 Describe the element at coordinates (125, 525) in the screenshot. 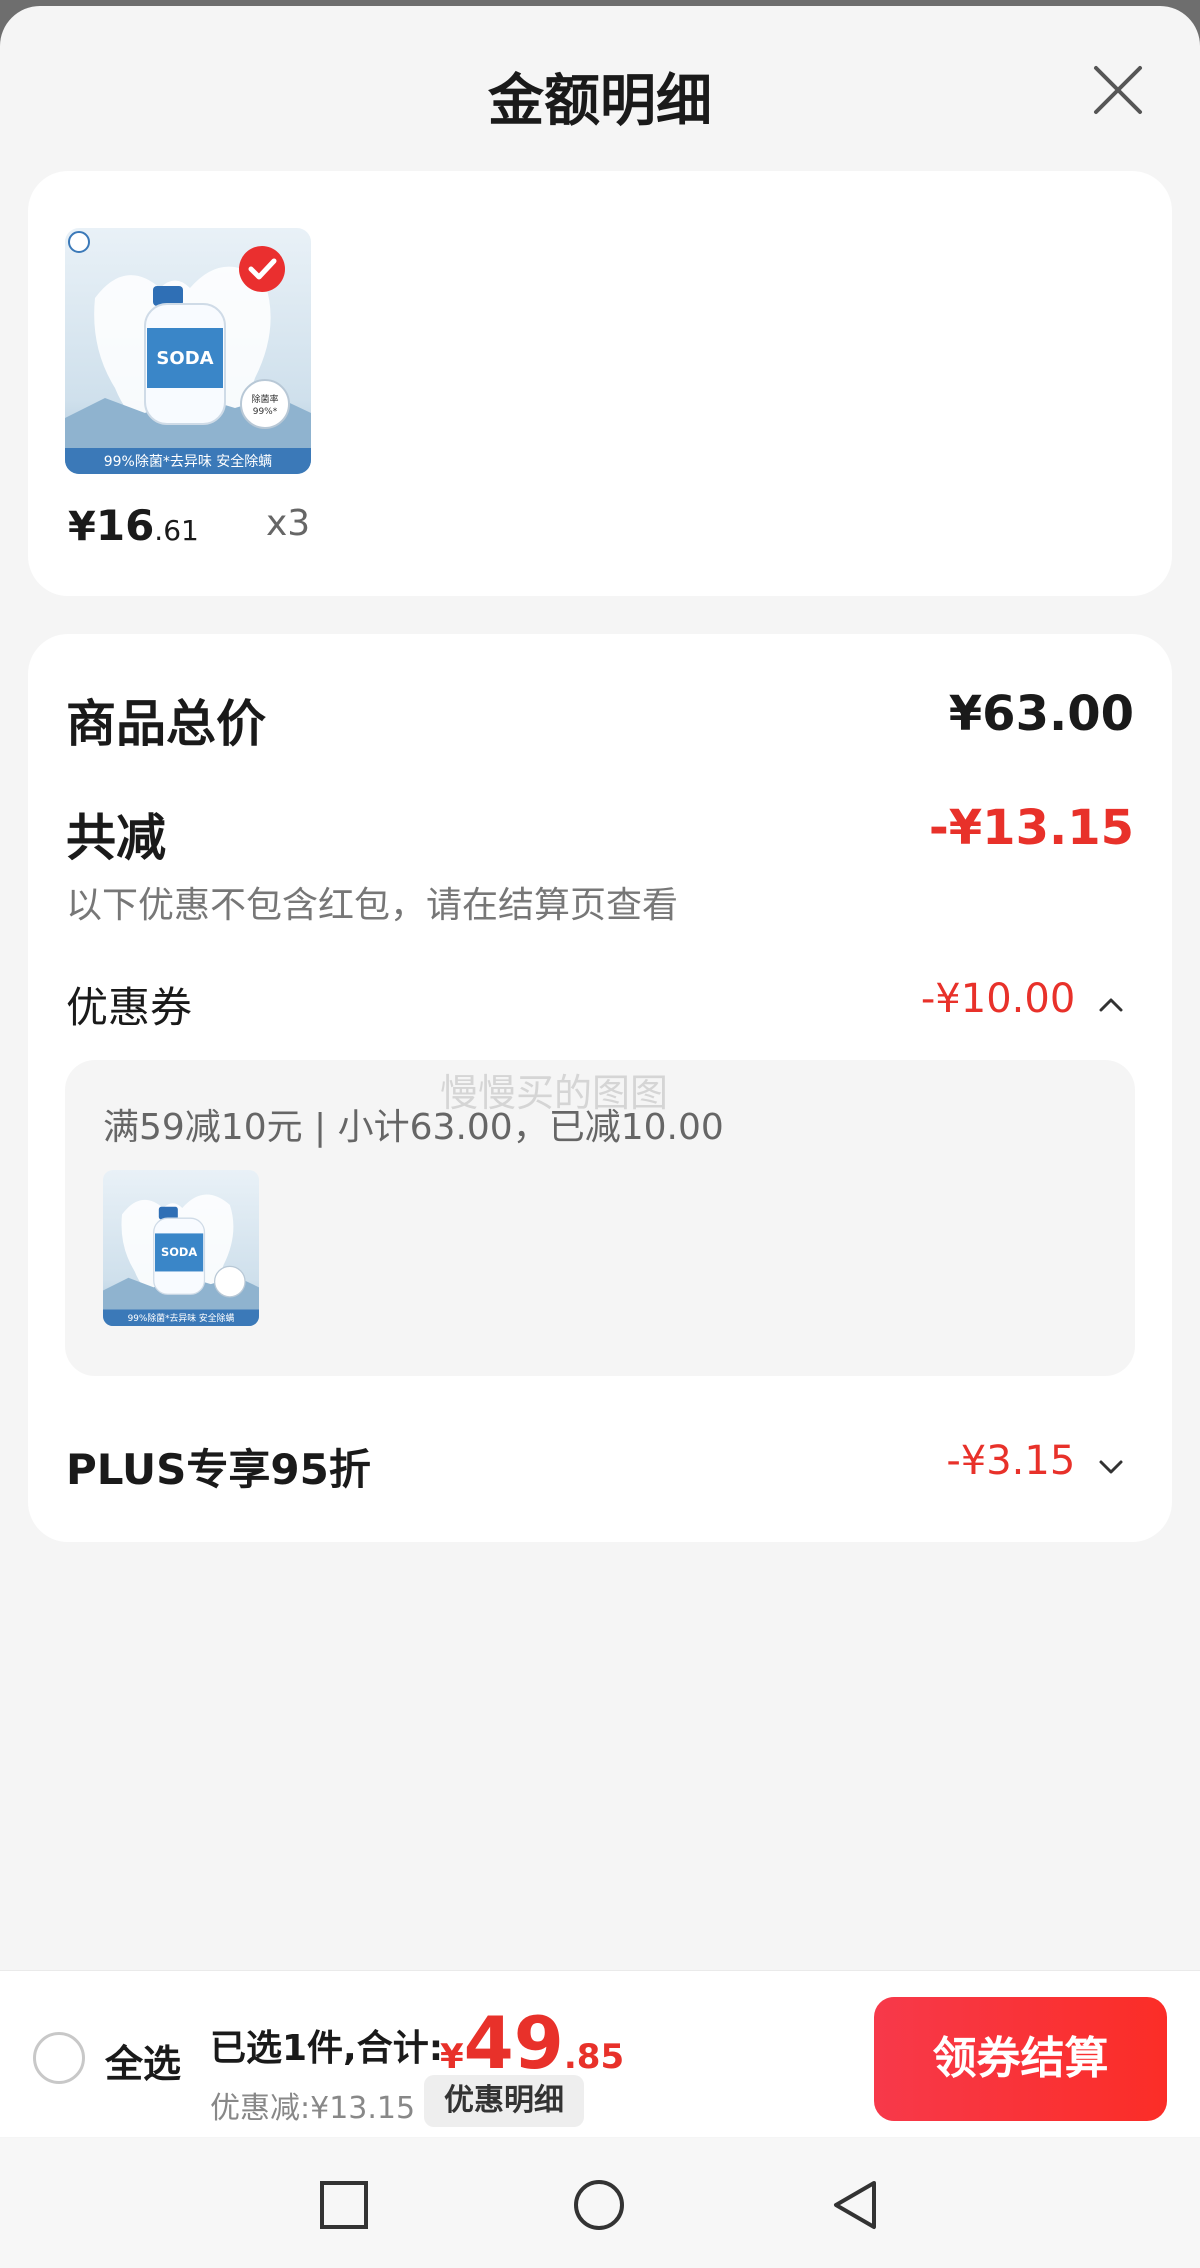

I see `price-integer: 16` at that location.